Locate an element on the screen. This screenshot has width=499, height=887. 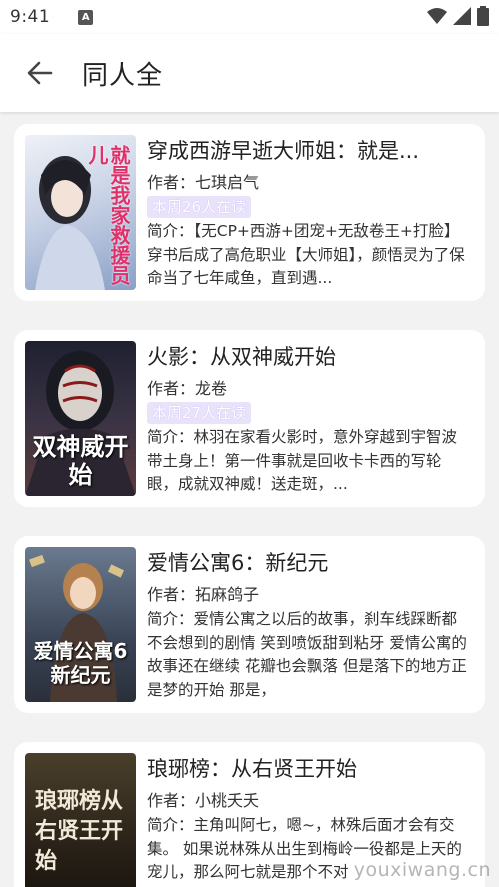
book-author: 作者：小桃夭夭 is located at coordinates (203, 800).